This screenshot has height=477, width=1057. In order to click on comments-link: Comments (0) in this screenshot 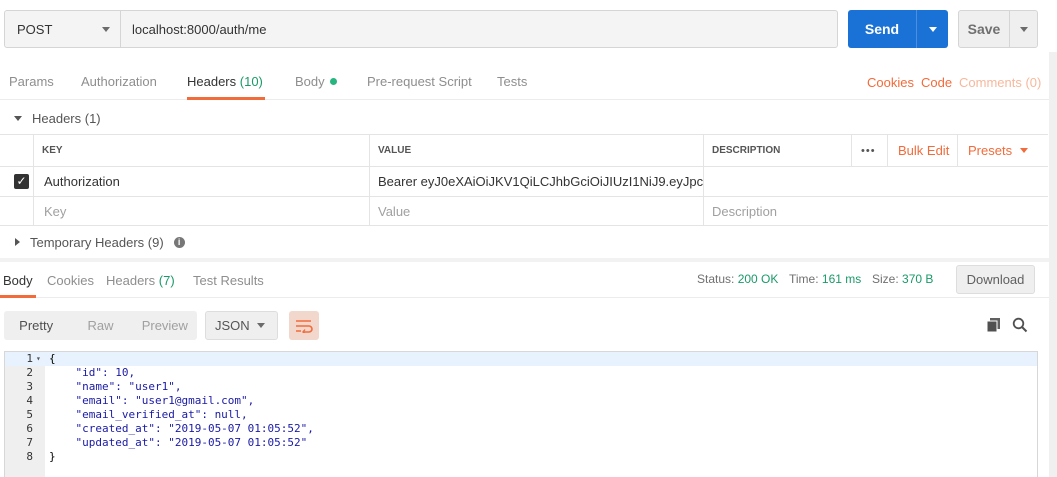, I will do `click(1000, 83)`.